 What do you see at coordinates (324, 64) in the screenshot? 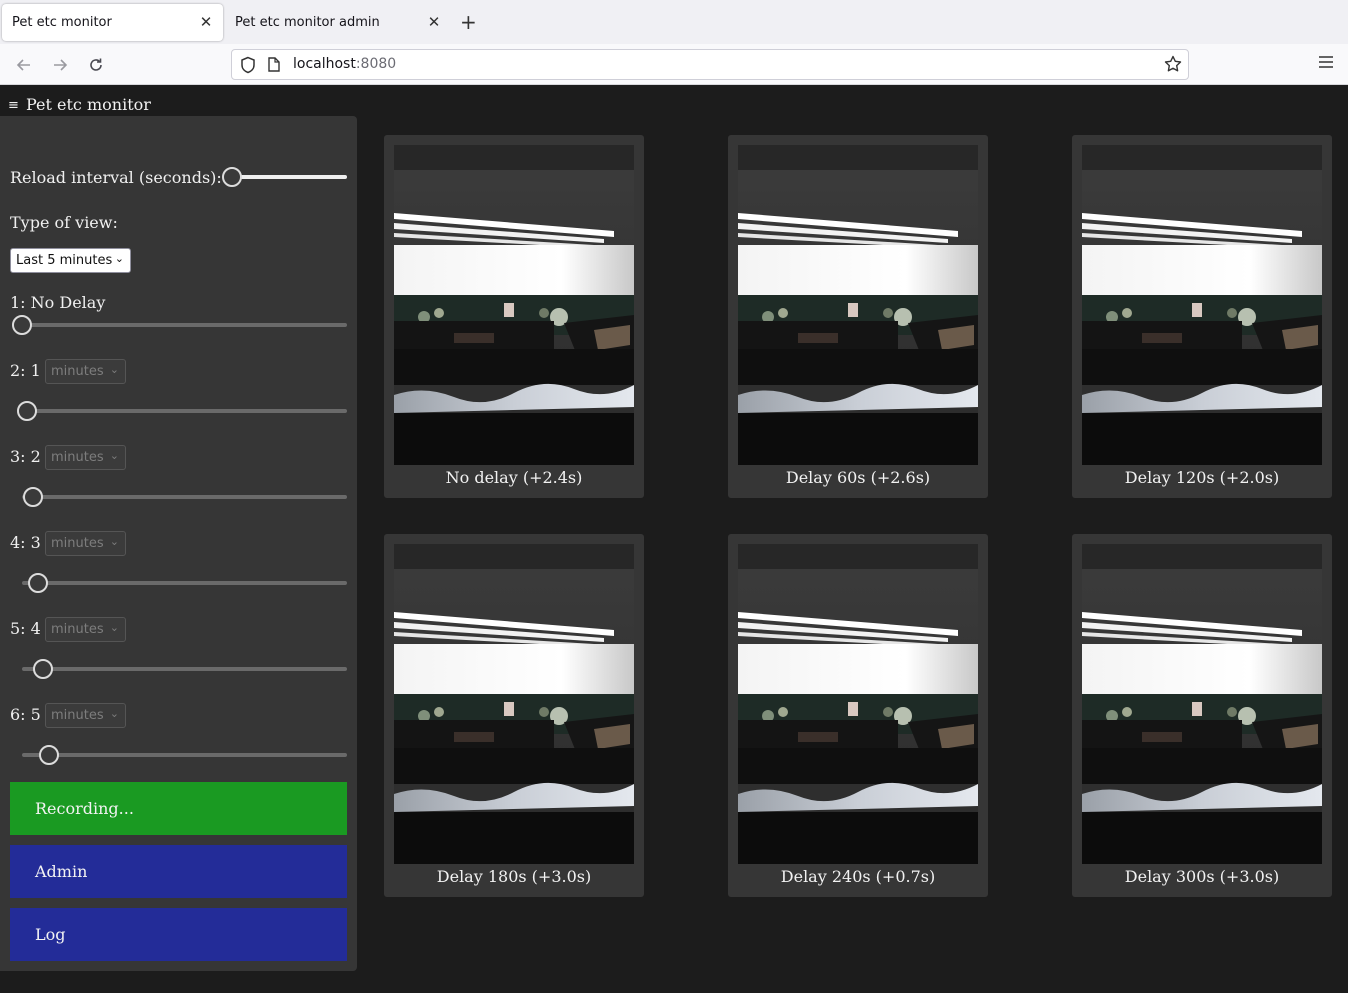
I see `url-host: localhost` at bounding box center [324, 64].